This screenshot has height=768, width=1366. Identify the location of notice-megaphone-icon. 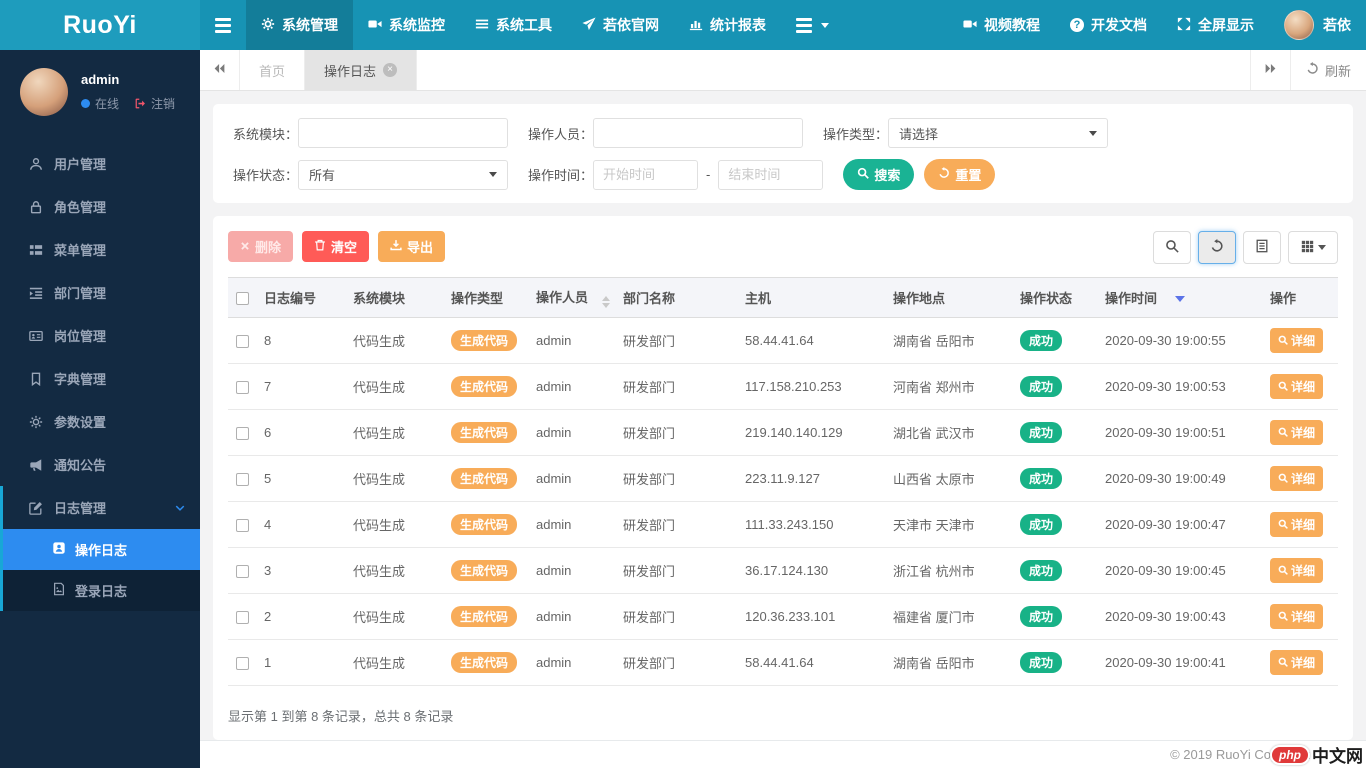
(35, 465).